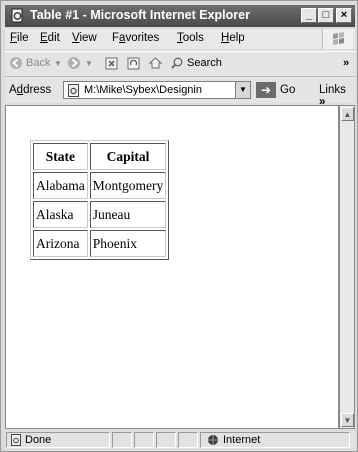 The width and height of the screenshot is (358, 452). I want to click on cell-capital: Phoenix, so click(128, 243).